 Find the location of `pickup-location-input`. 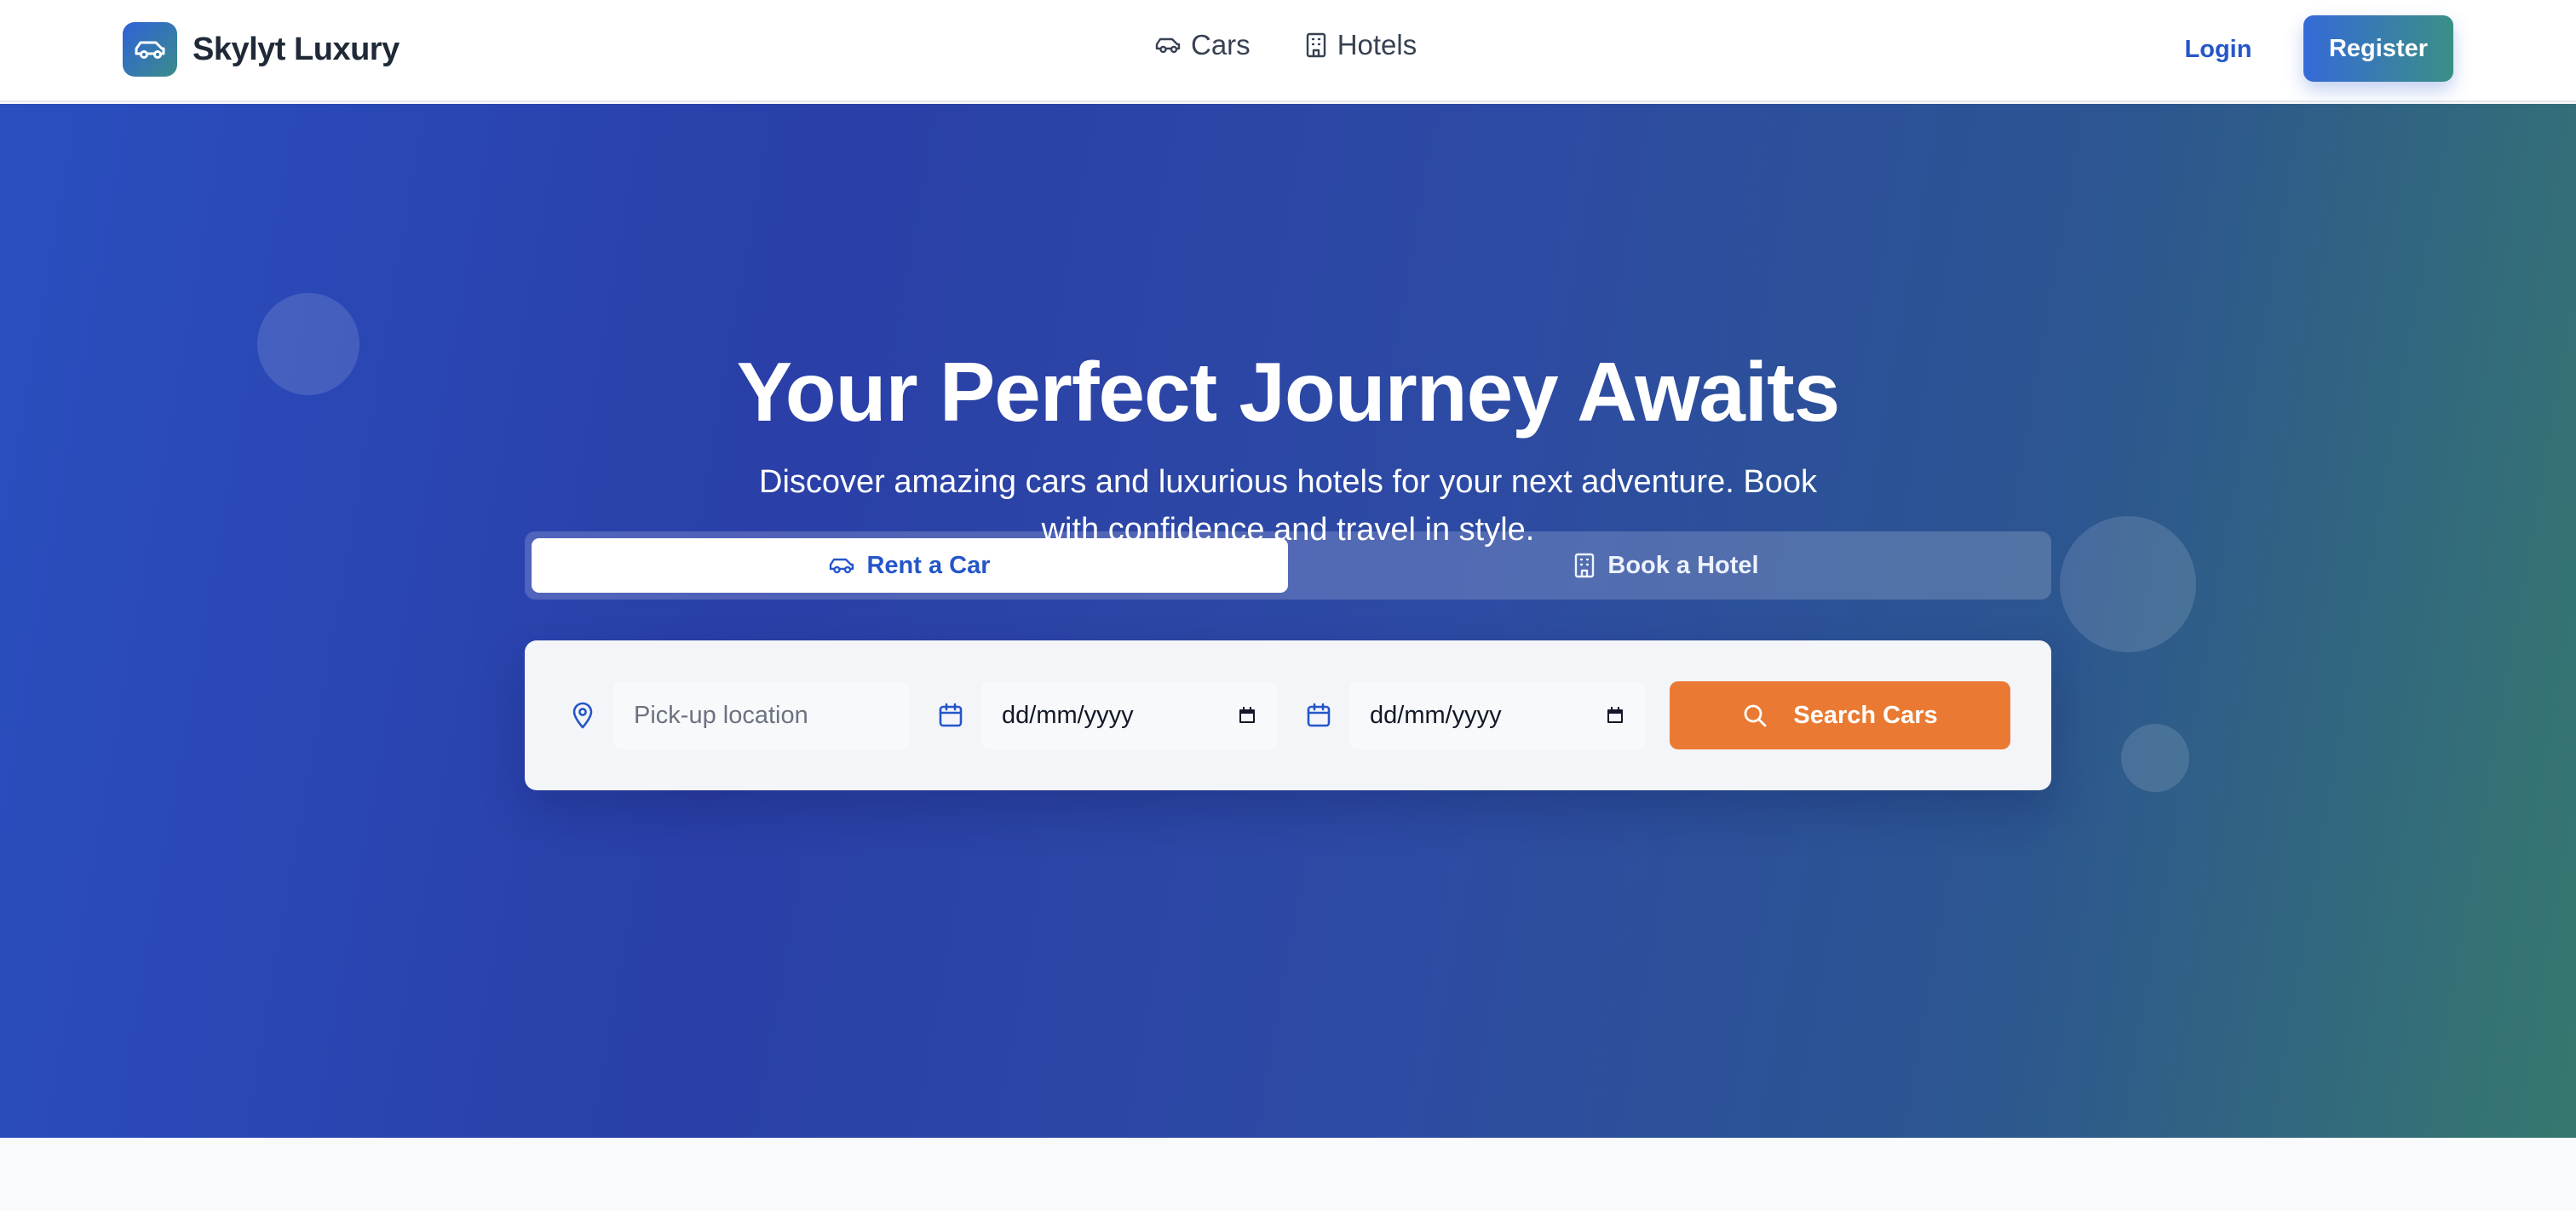

pickup-location-input is located at coordinates (762, 715).